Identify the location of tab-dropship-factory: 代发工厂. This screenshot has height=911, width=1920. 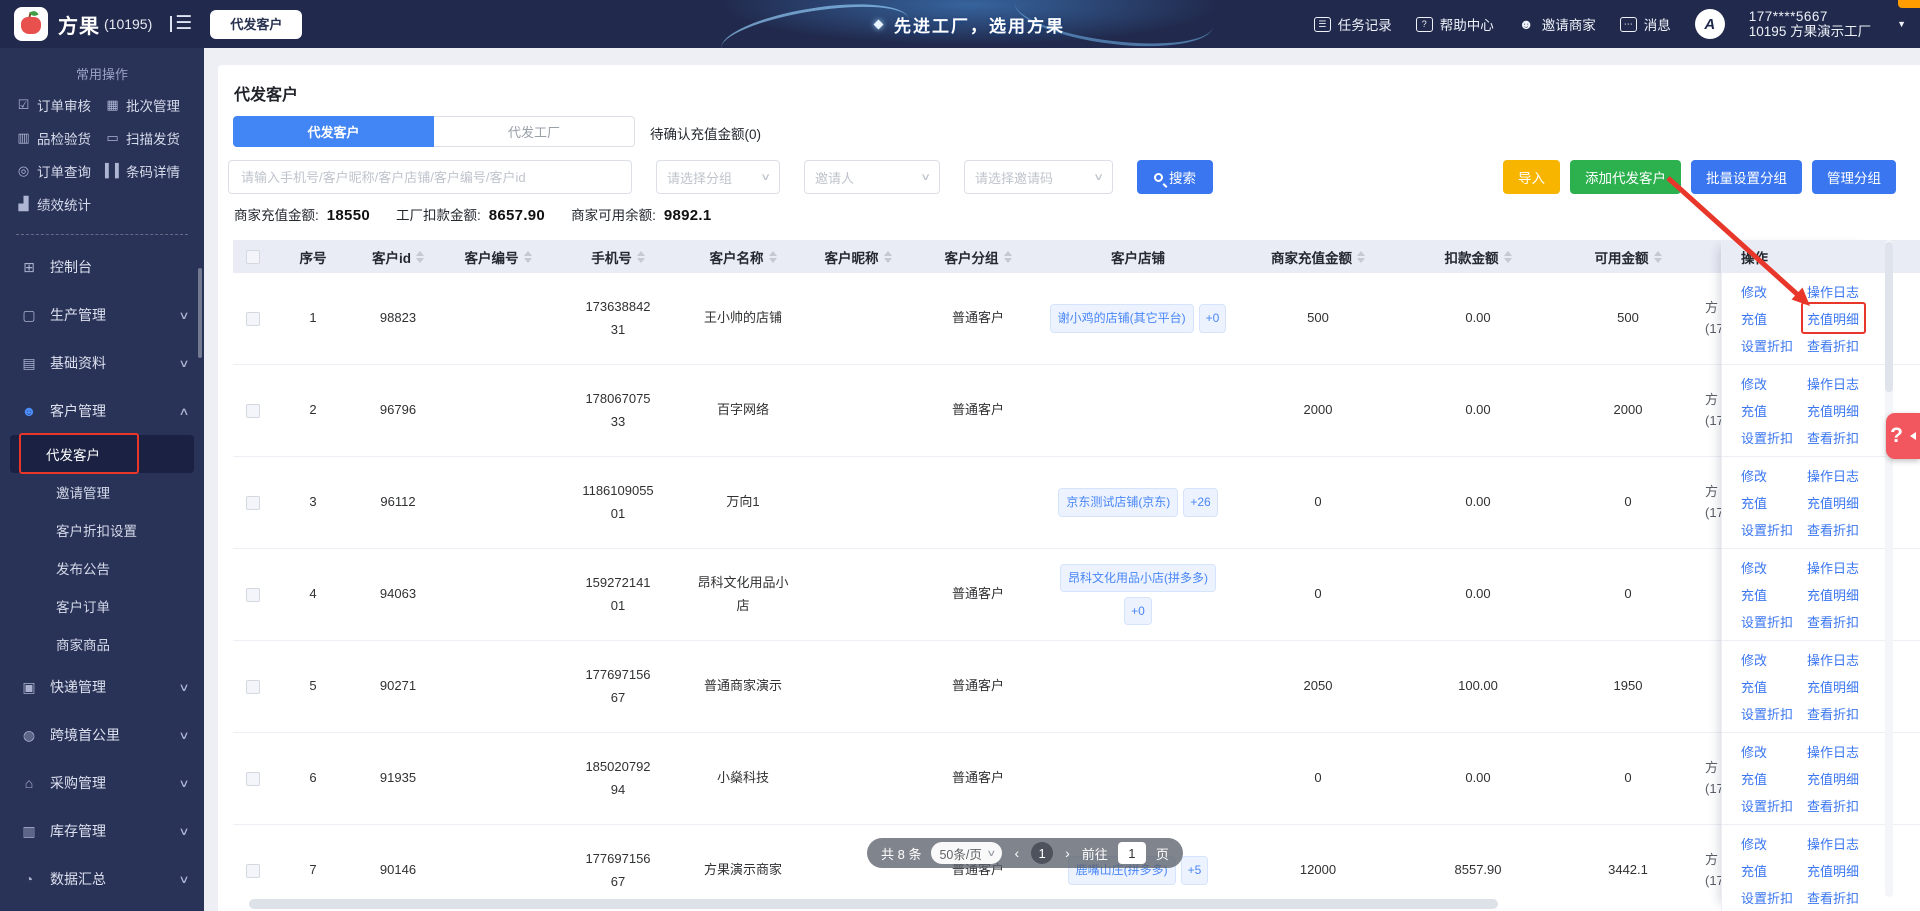
(534, 131).